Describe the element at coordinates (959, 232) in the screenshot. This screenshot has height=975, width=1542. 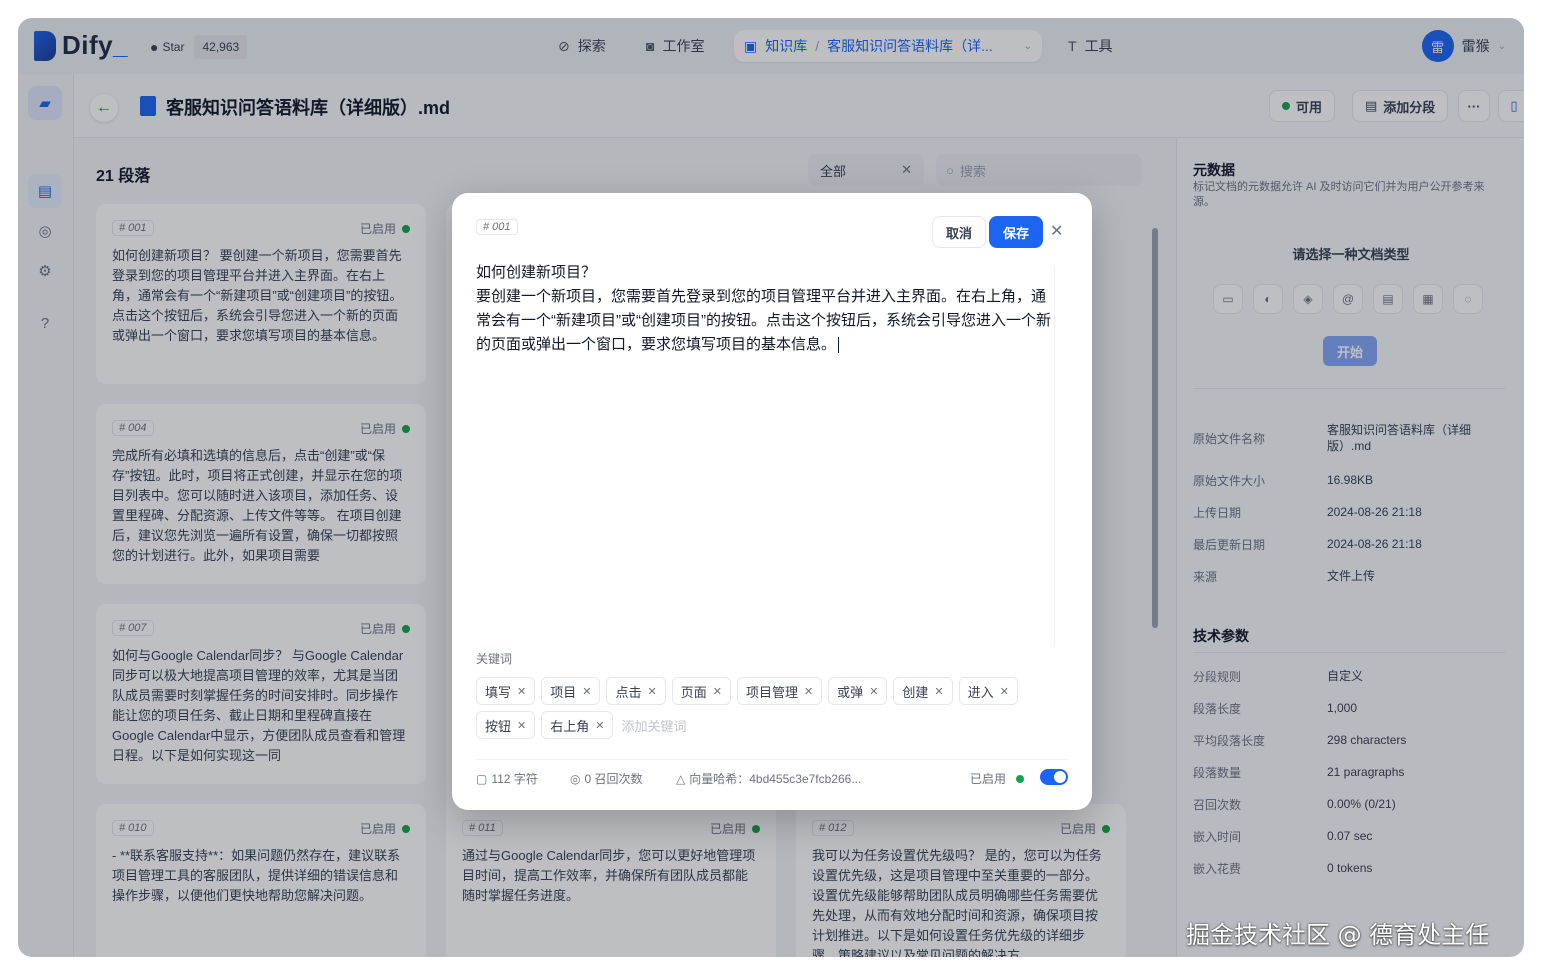
I see `cancel-button: 取消` at that location.